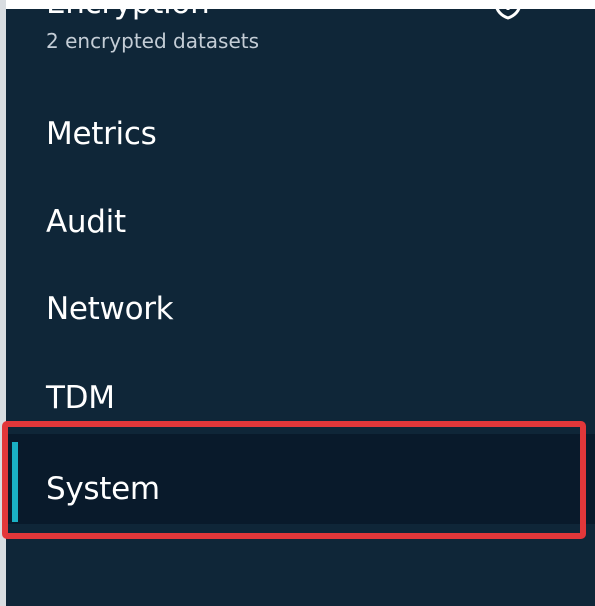 The width and height of the screenshot is (595, 606). I want to click on sidebar-item-label: Encryption, so click(128, 15).